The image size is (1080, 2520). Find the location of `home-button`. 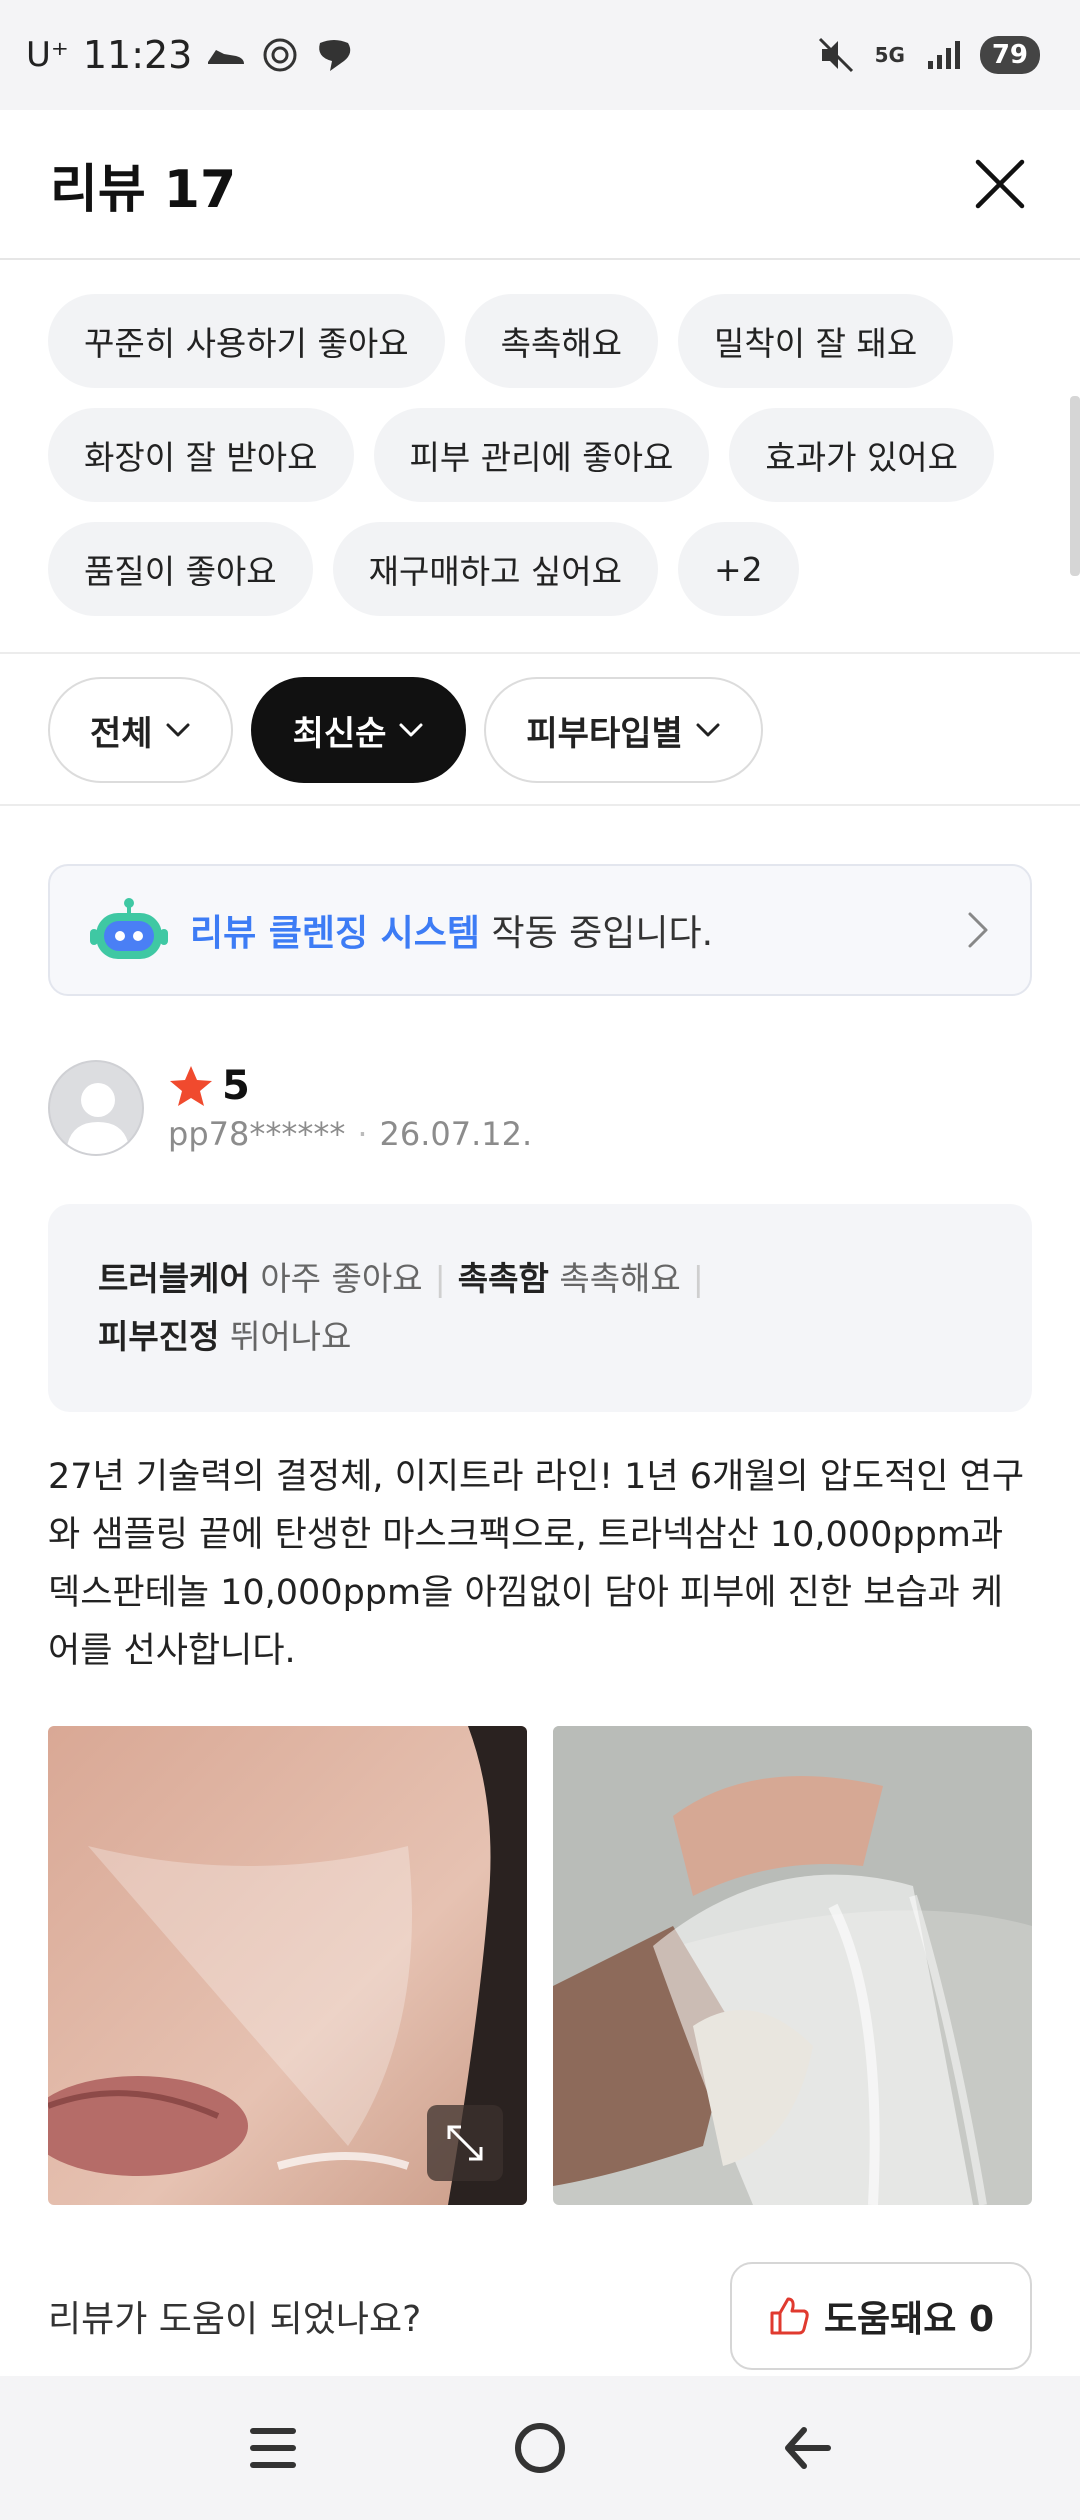

home-button is located at coordinates (540, 2448).